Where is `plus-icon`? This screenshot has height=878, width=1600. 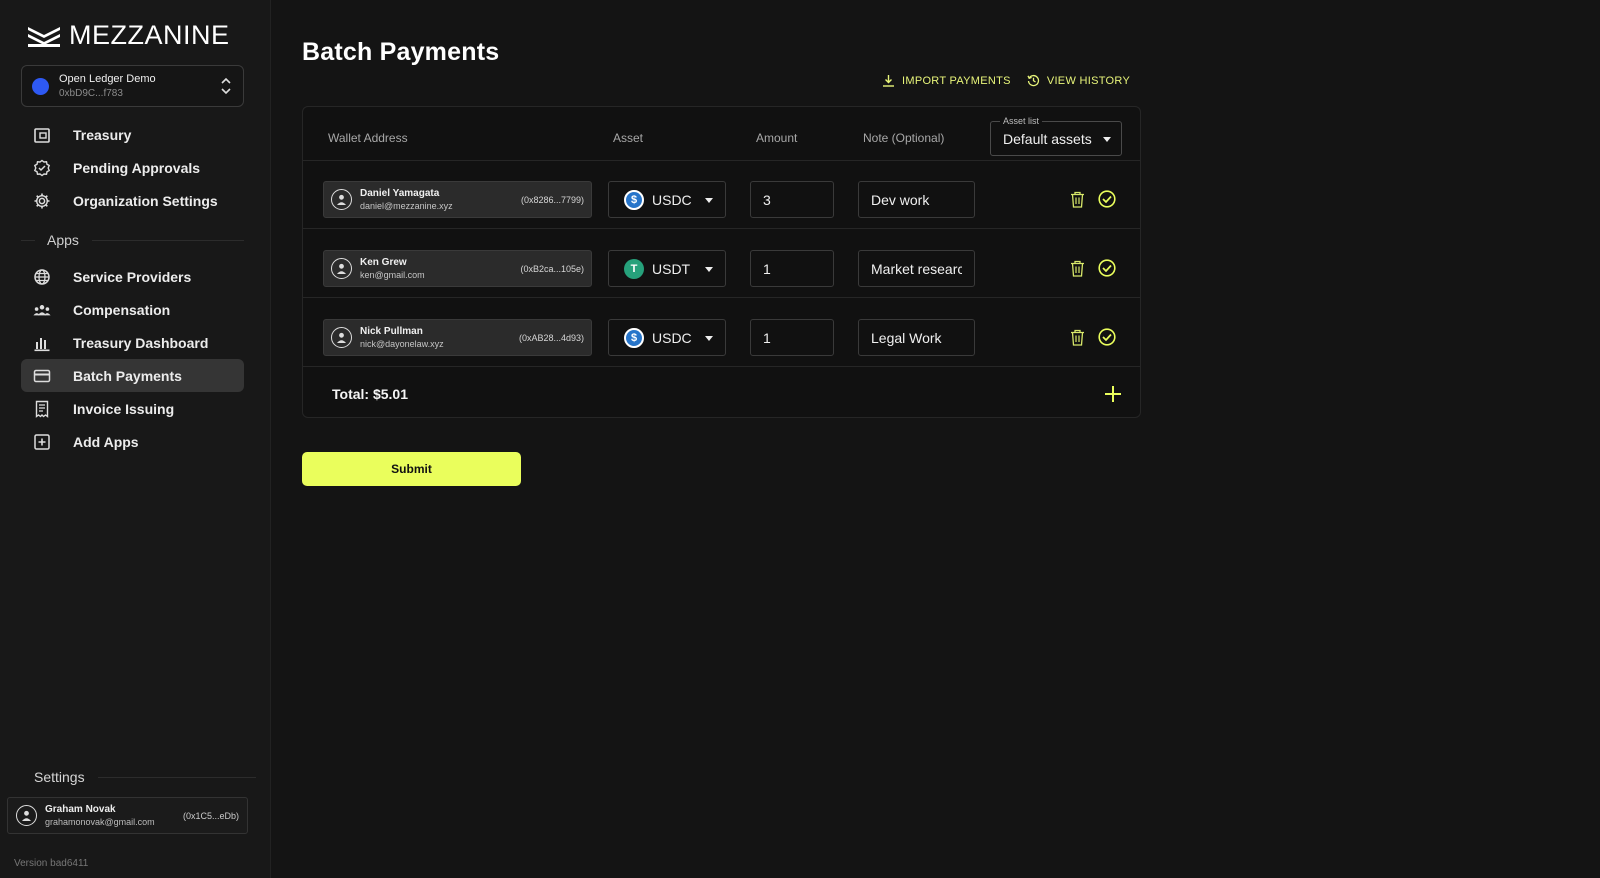 plus-icon is located at coordinates (1113, 394).